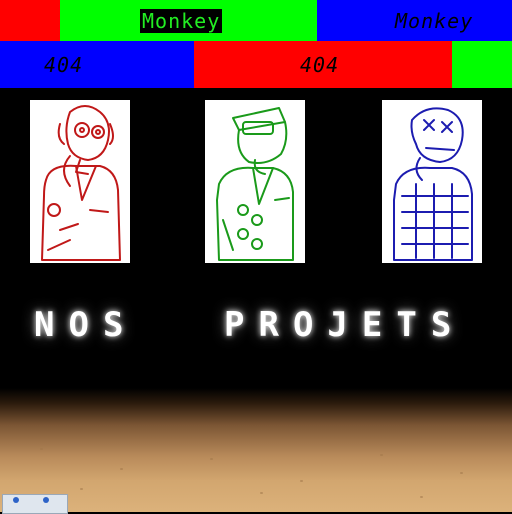  I want to click on top-bar-blue-segment: Monkey, so click(414, 20).